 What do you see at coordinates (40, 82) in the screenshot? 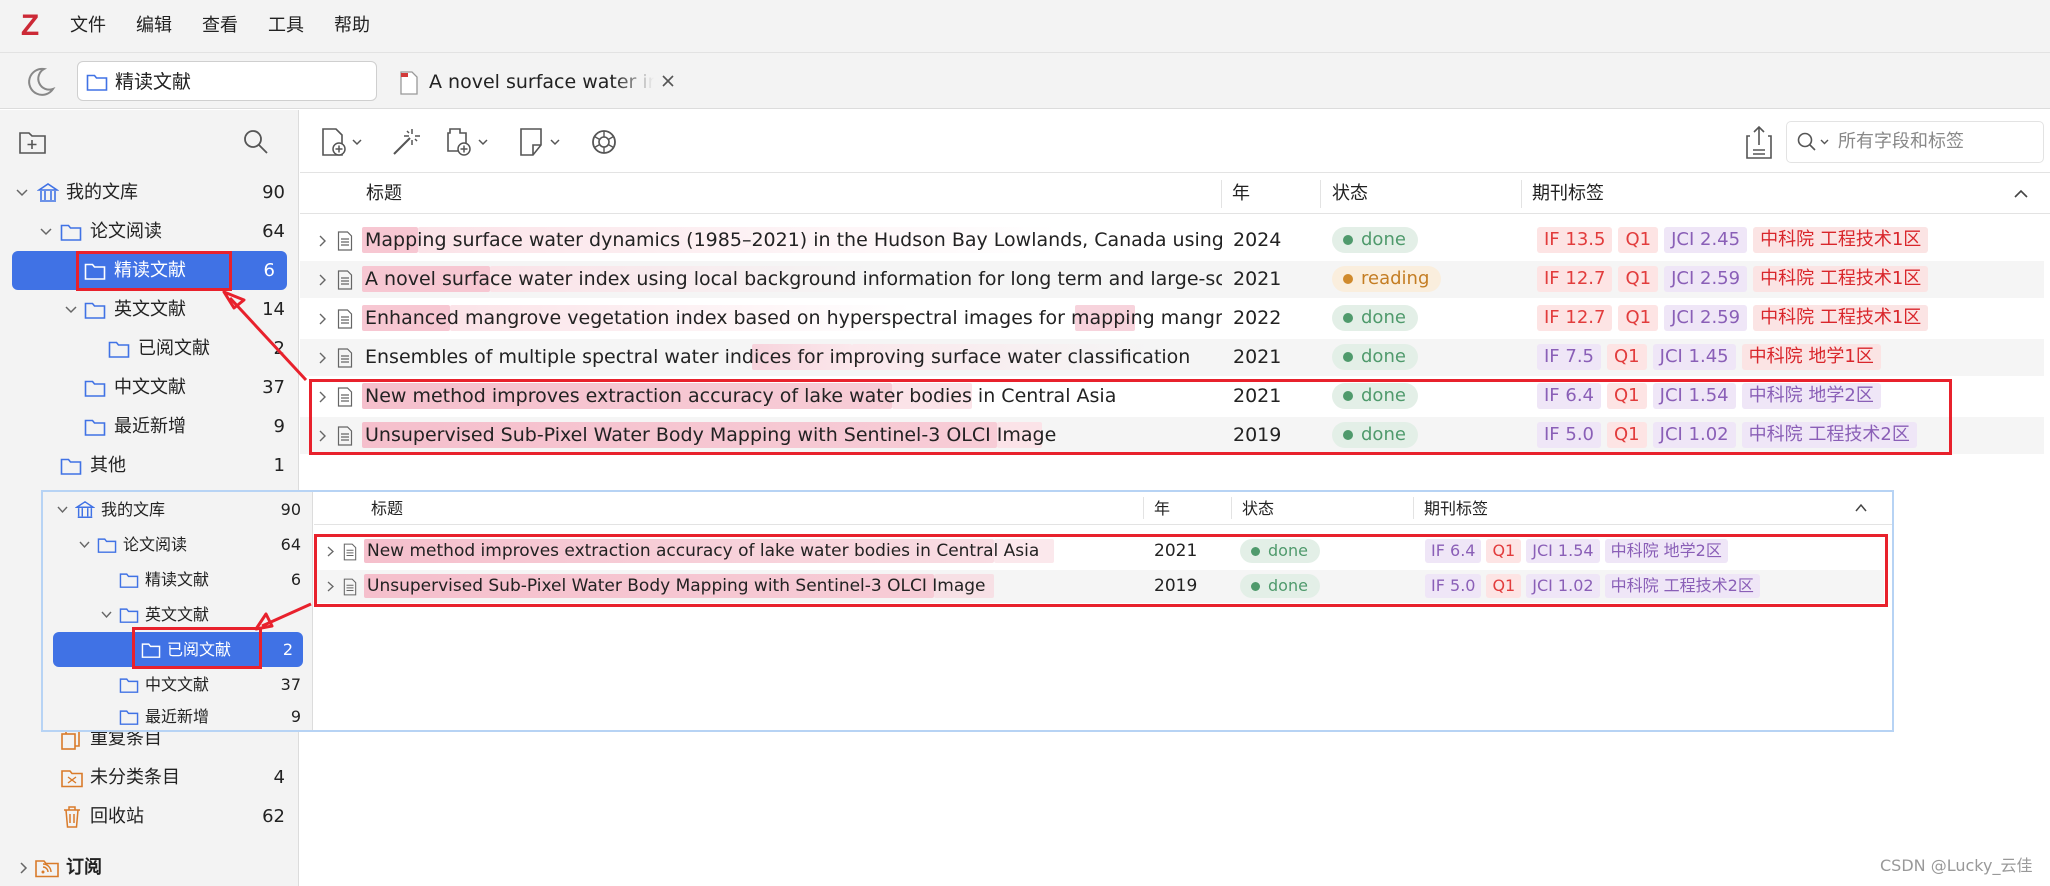
I see `moon-icon` at bounding box center [40, 82].